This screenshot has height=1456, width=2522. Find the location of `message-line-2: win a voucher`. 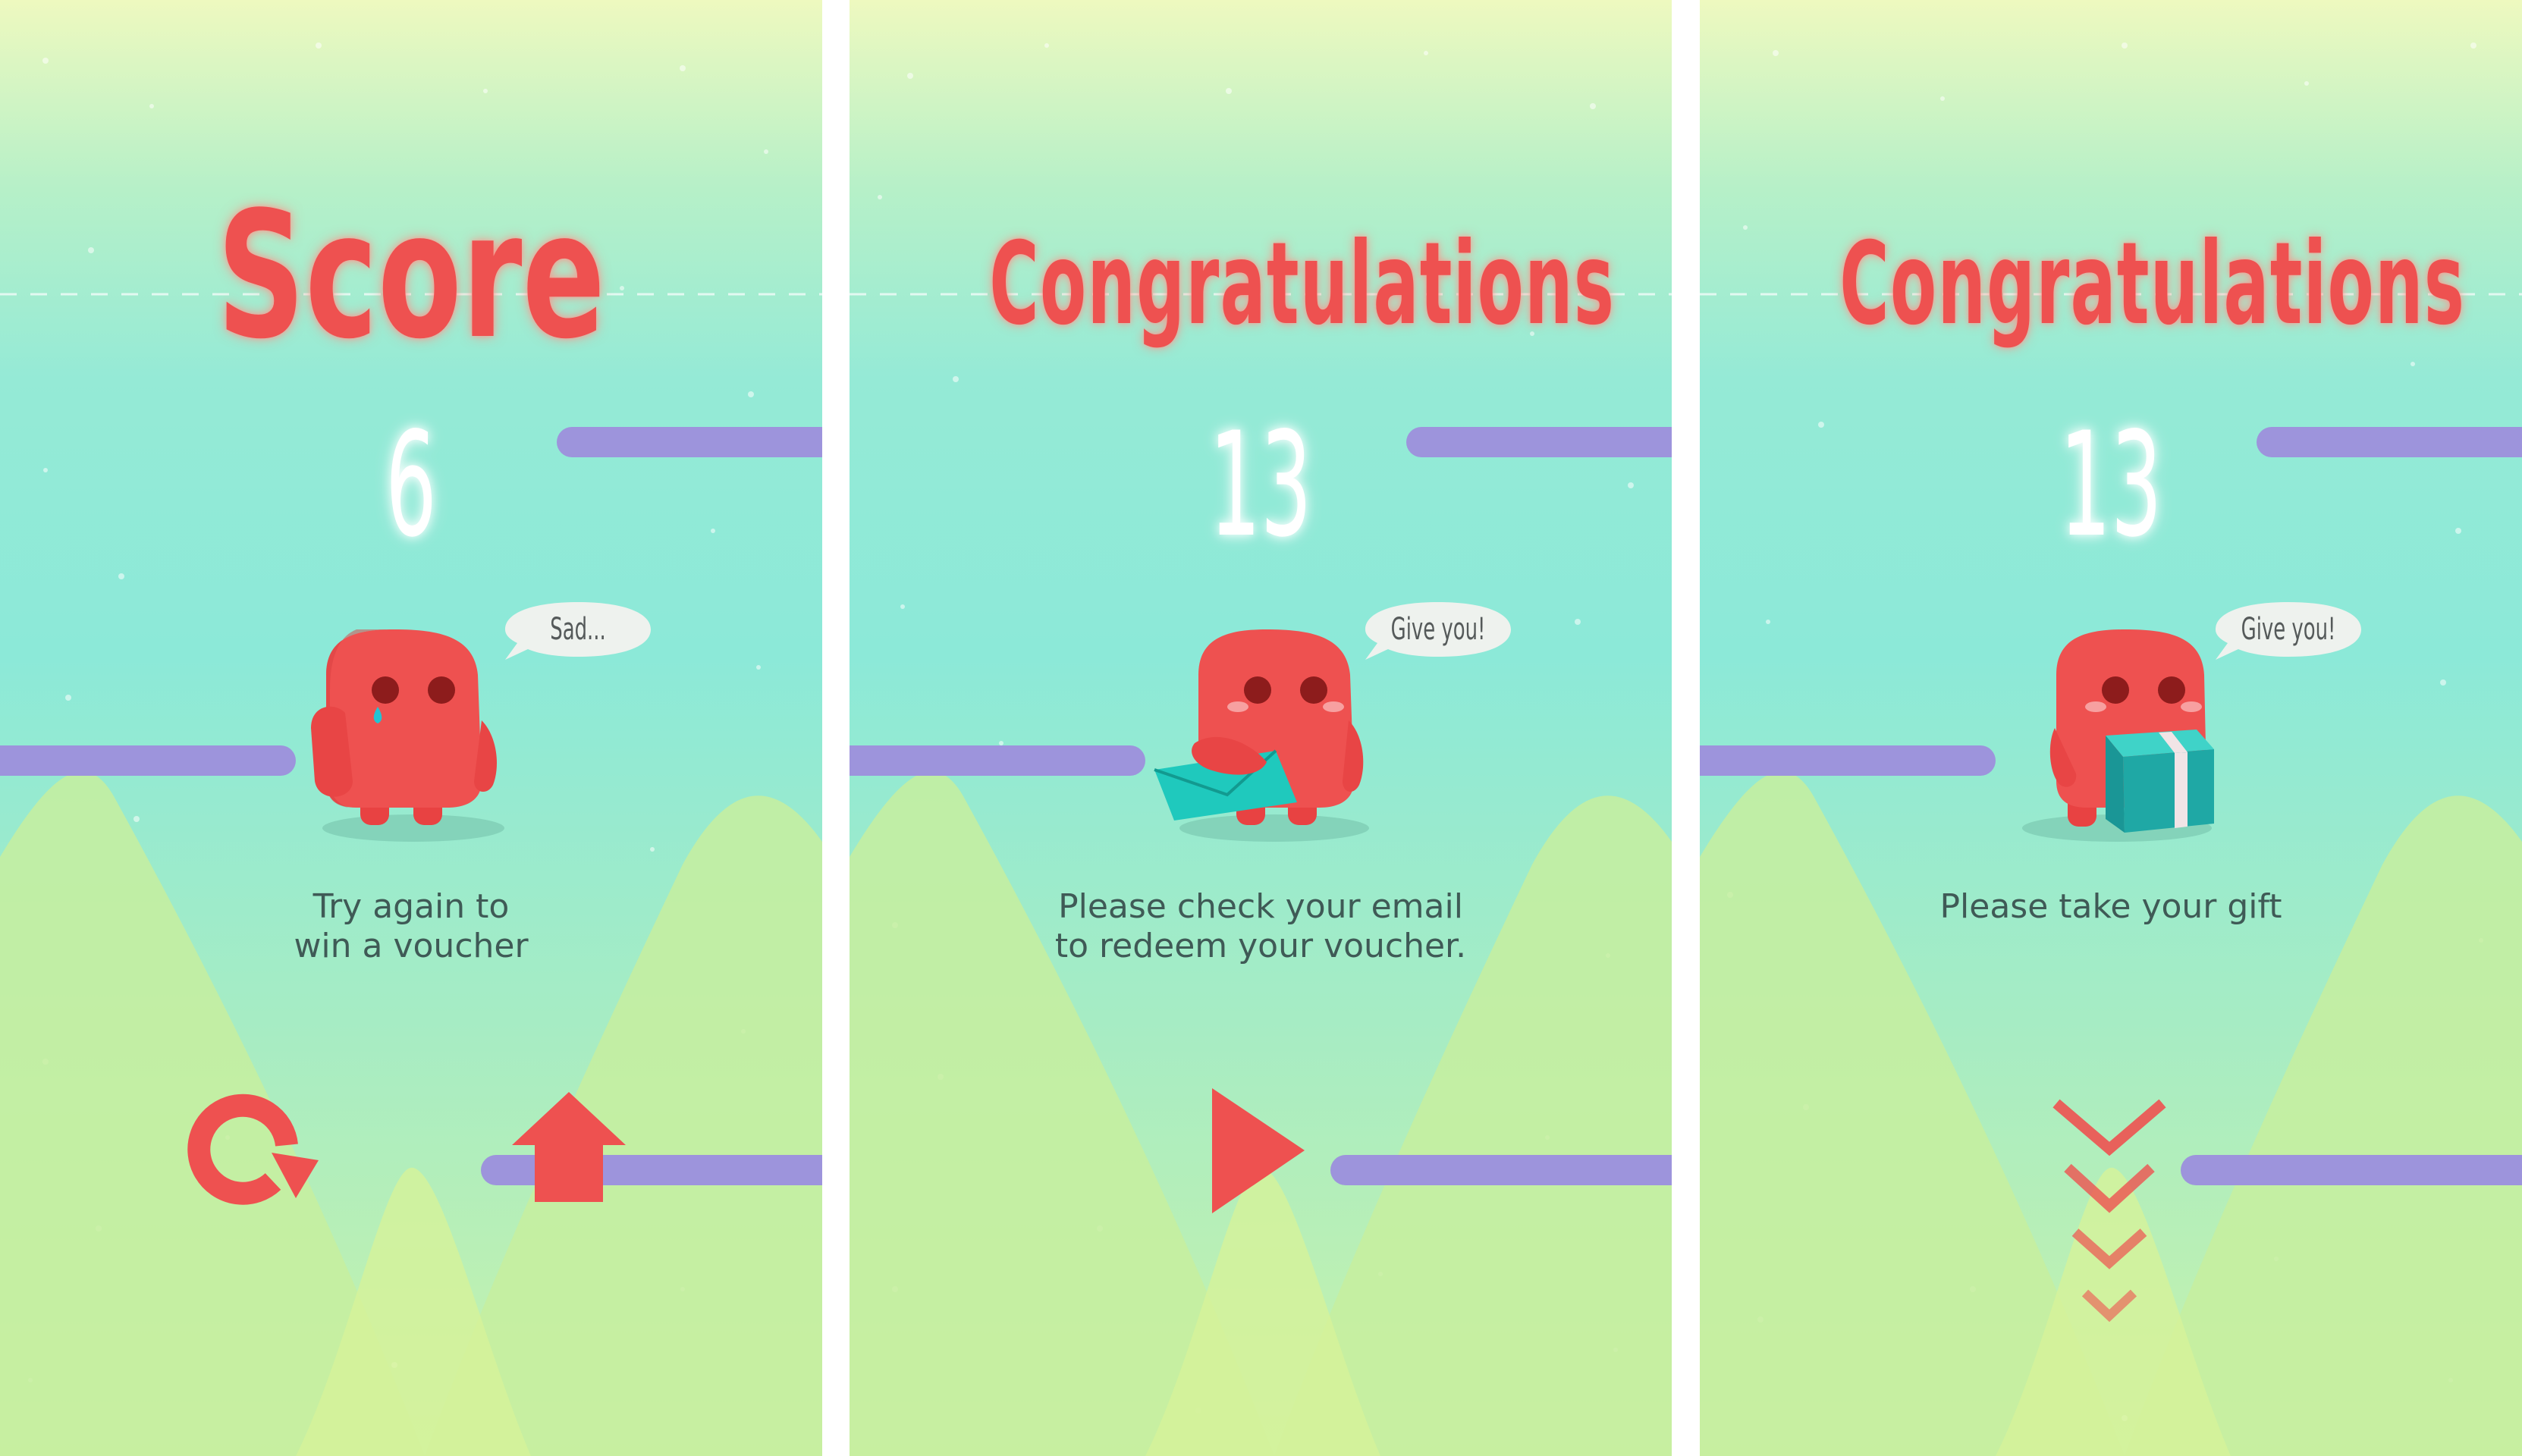

message-line-2: win a voucher is located at coordinates (411, 946).